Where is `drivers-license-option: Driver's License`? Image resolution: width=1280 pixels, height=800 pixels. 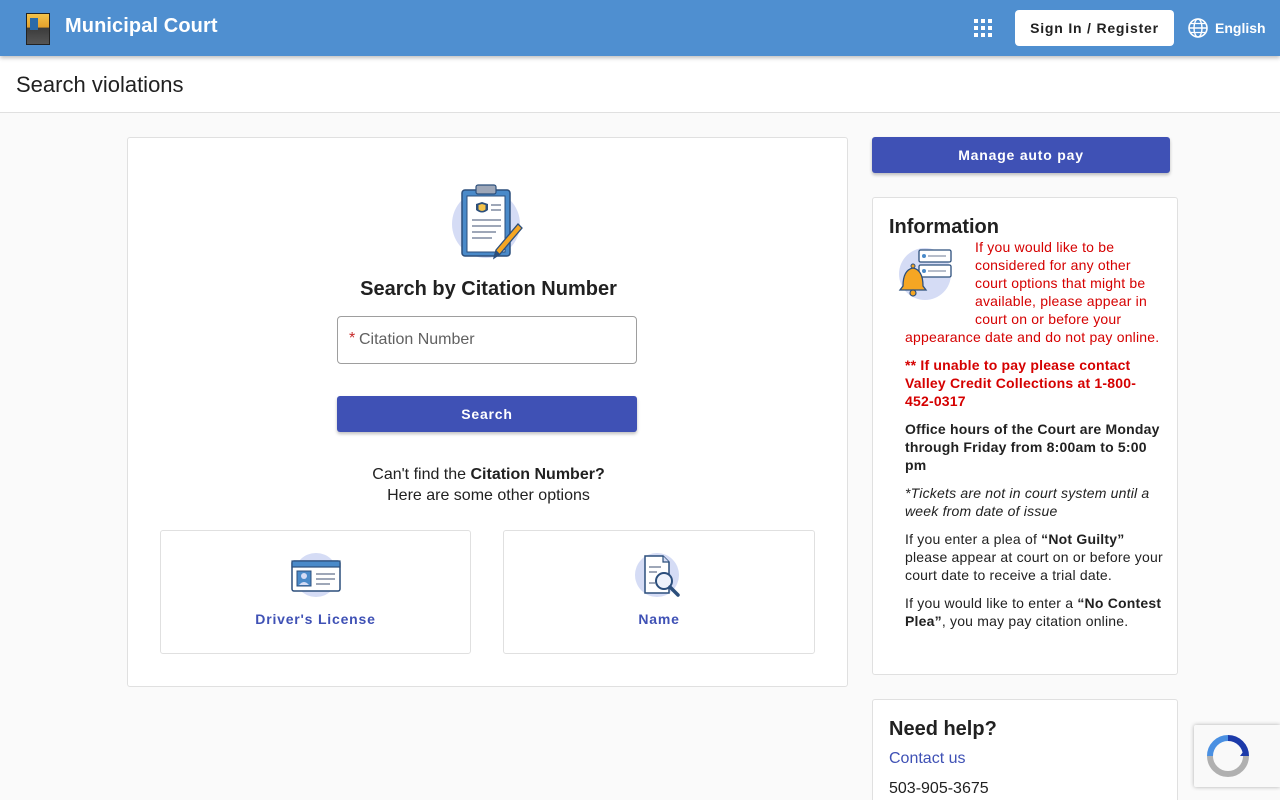
drivers-license-option: Driver's License is located at coordinates (315, 592).